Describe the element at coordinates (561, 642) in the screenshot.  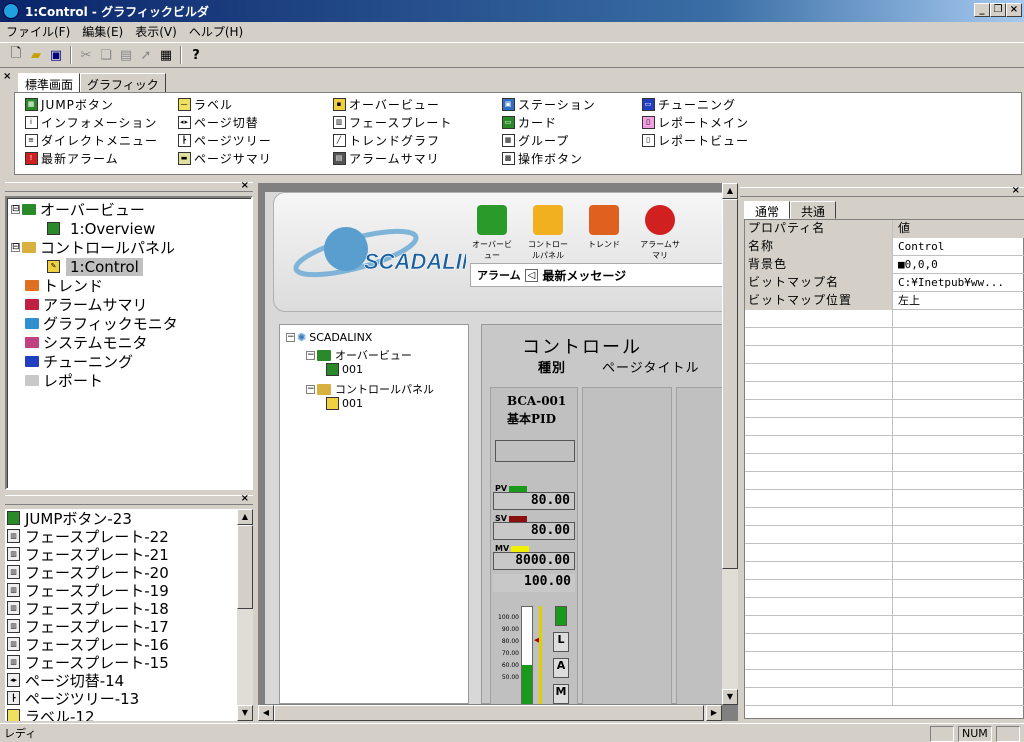
I see `local-mode-button: L` at that location.